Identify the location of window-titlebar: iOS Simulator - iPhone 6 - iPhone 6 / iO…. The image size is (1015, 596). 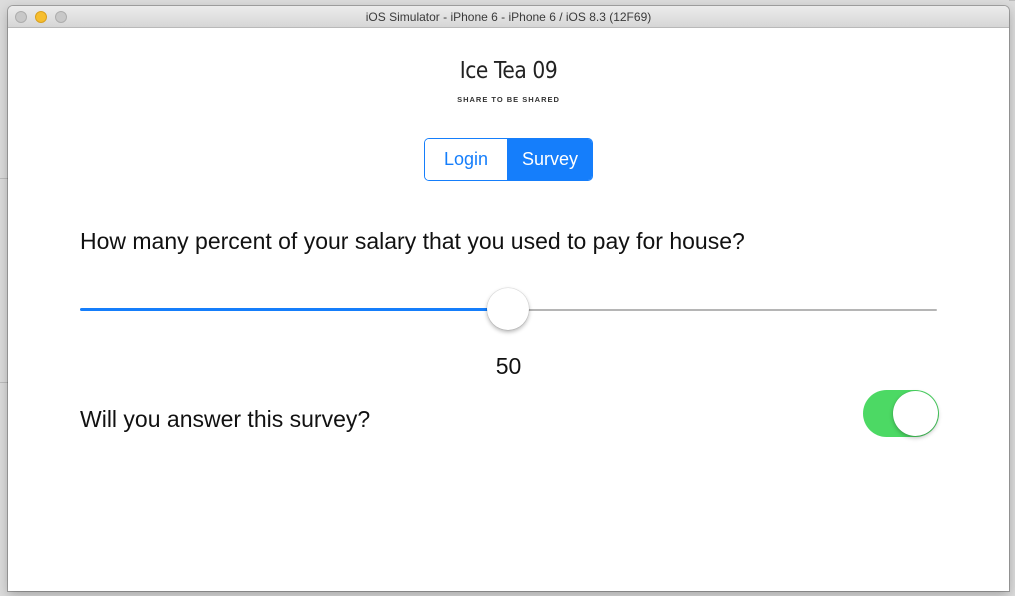
(508, 17).